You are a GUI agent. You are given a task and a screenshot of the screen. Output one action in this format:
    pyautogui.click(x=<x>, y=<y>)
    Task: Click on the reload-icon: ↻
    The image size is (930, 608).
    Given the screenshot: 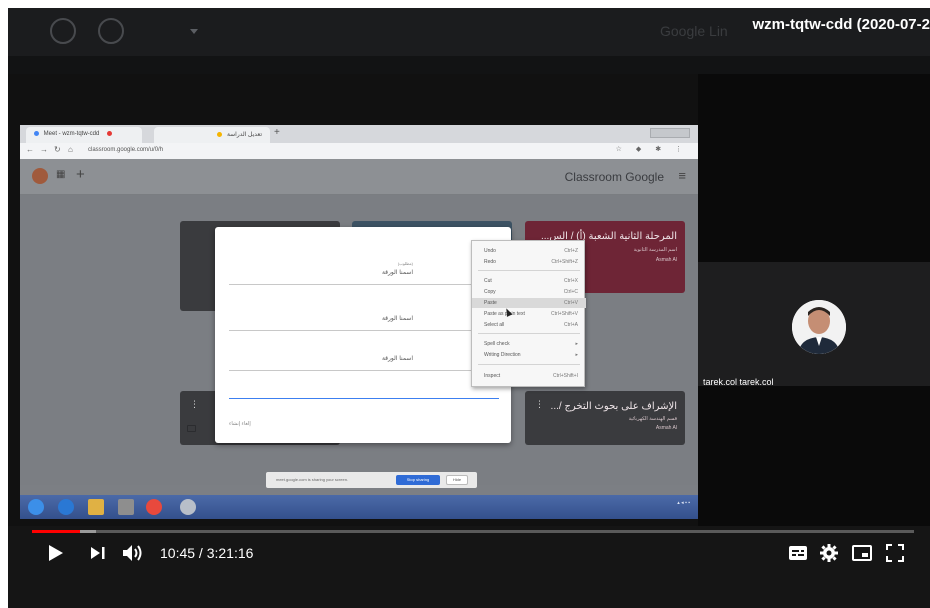 What is the action you would take?
    pyautogui.click(x=57, y=149)
    